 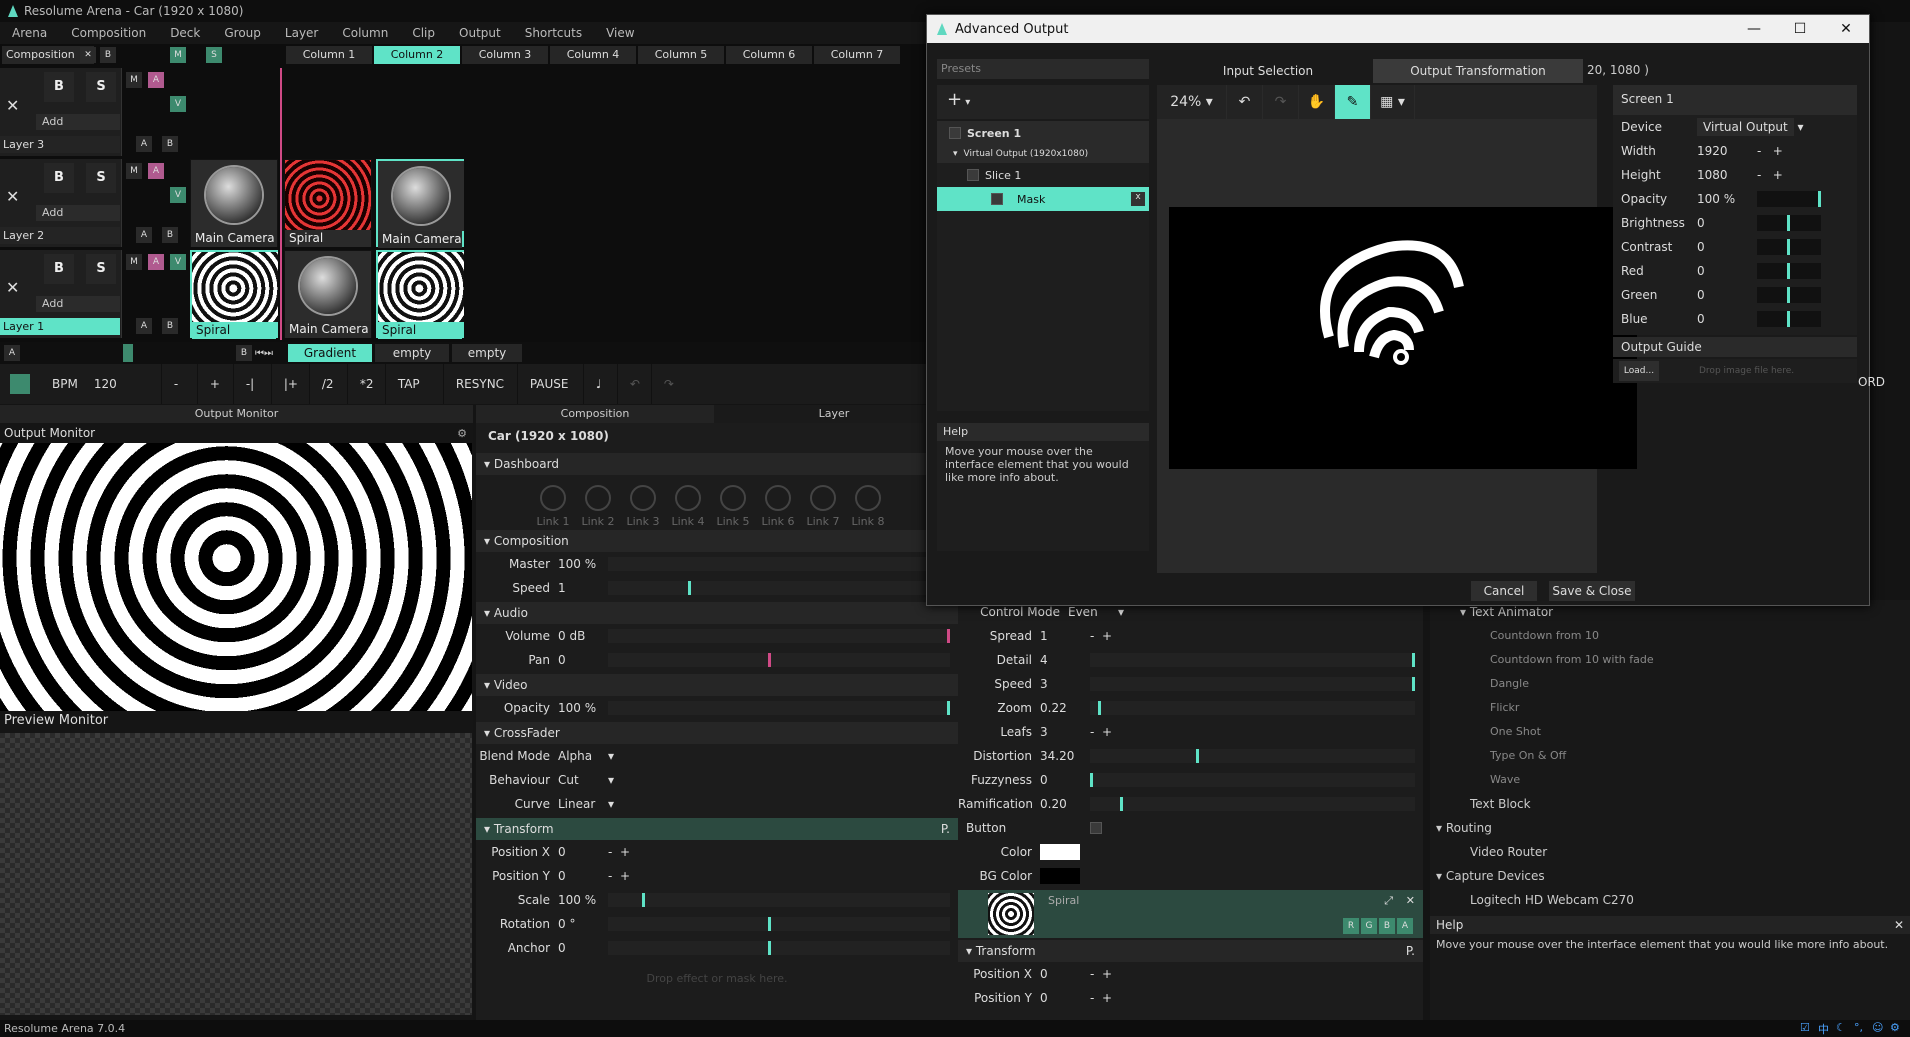 I want to click on red-slider, so click(x=1789, y=271).